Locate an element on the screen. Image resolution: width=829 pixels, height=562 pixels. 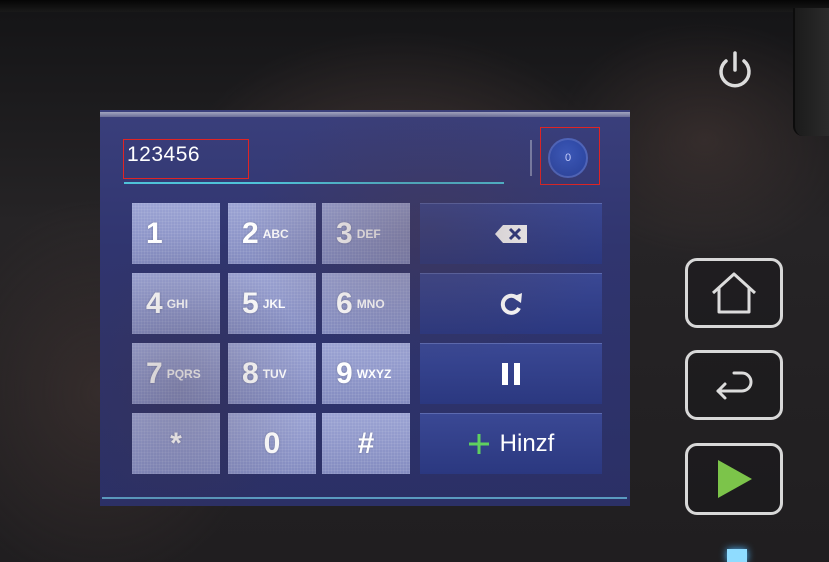
status-led is located at coordinates (737, 555).